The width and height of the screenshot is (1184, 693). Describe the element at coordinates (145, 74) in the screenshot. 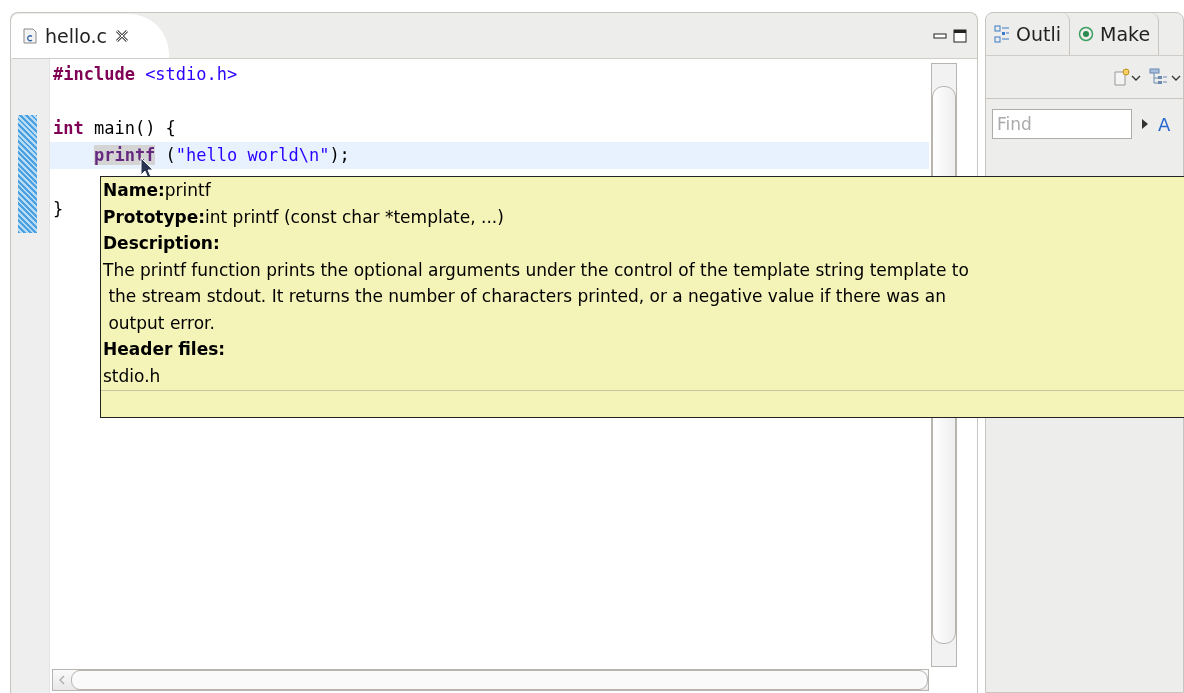

I see `code-line: #include <stdio.h>` at that location.